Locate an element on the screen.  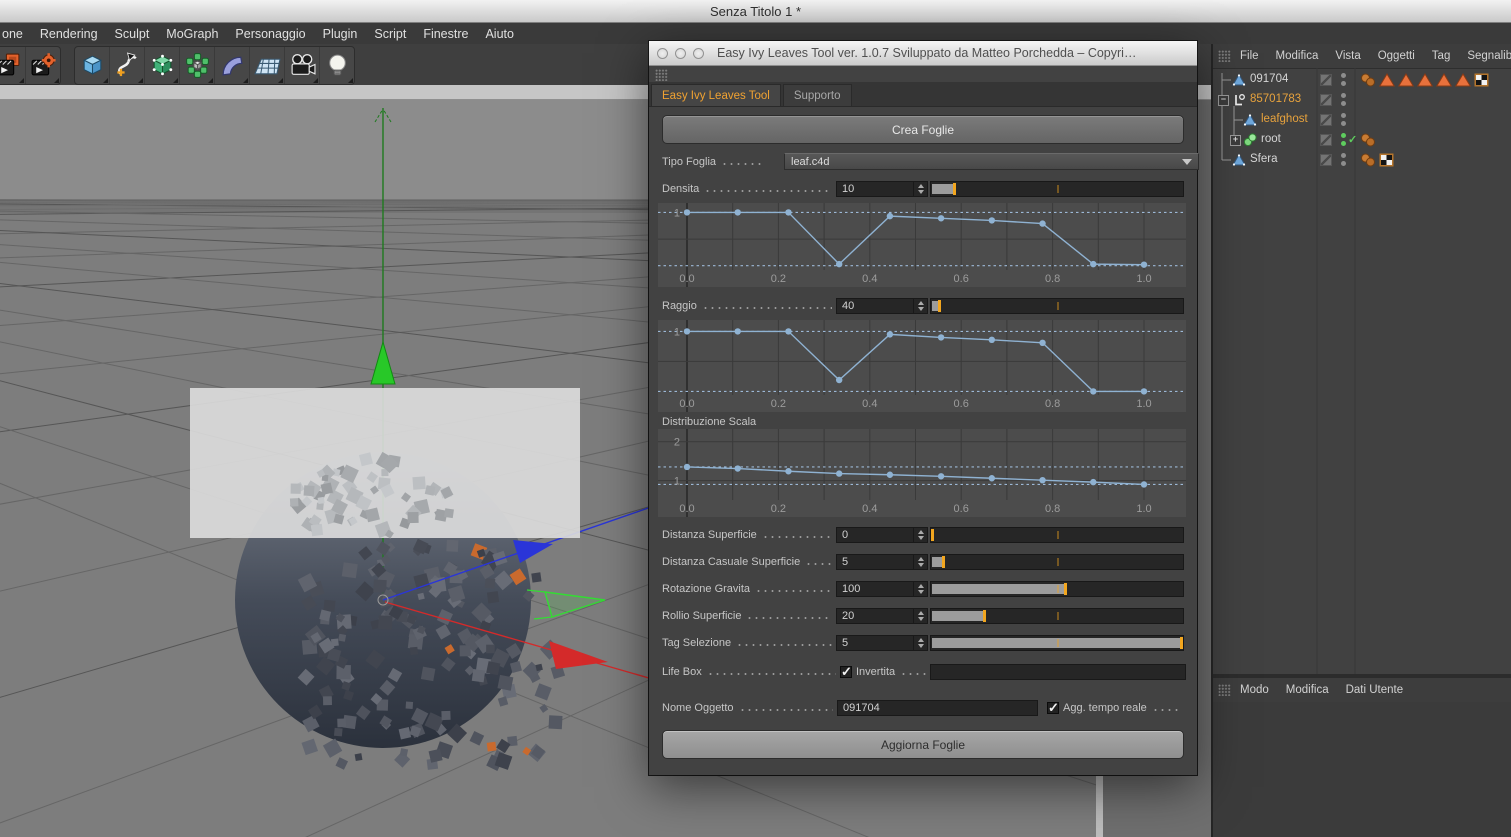
om-menu-tag: Tag is located at coordinates (1441, 56).